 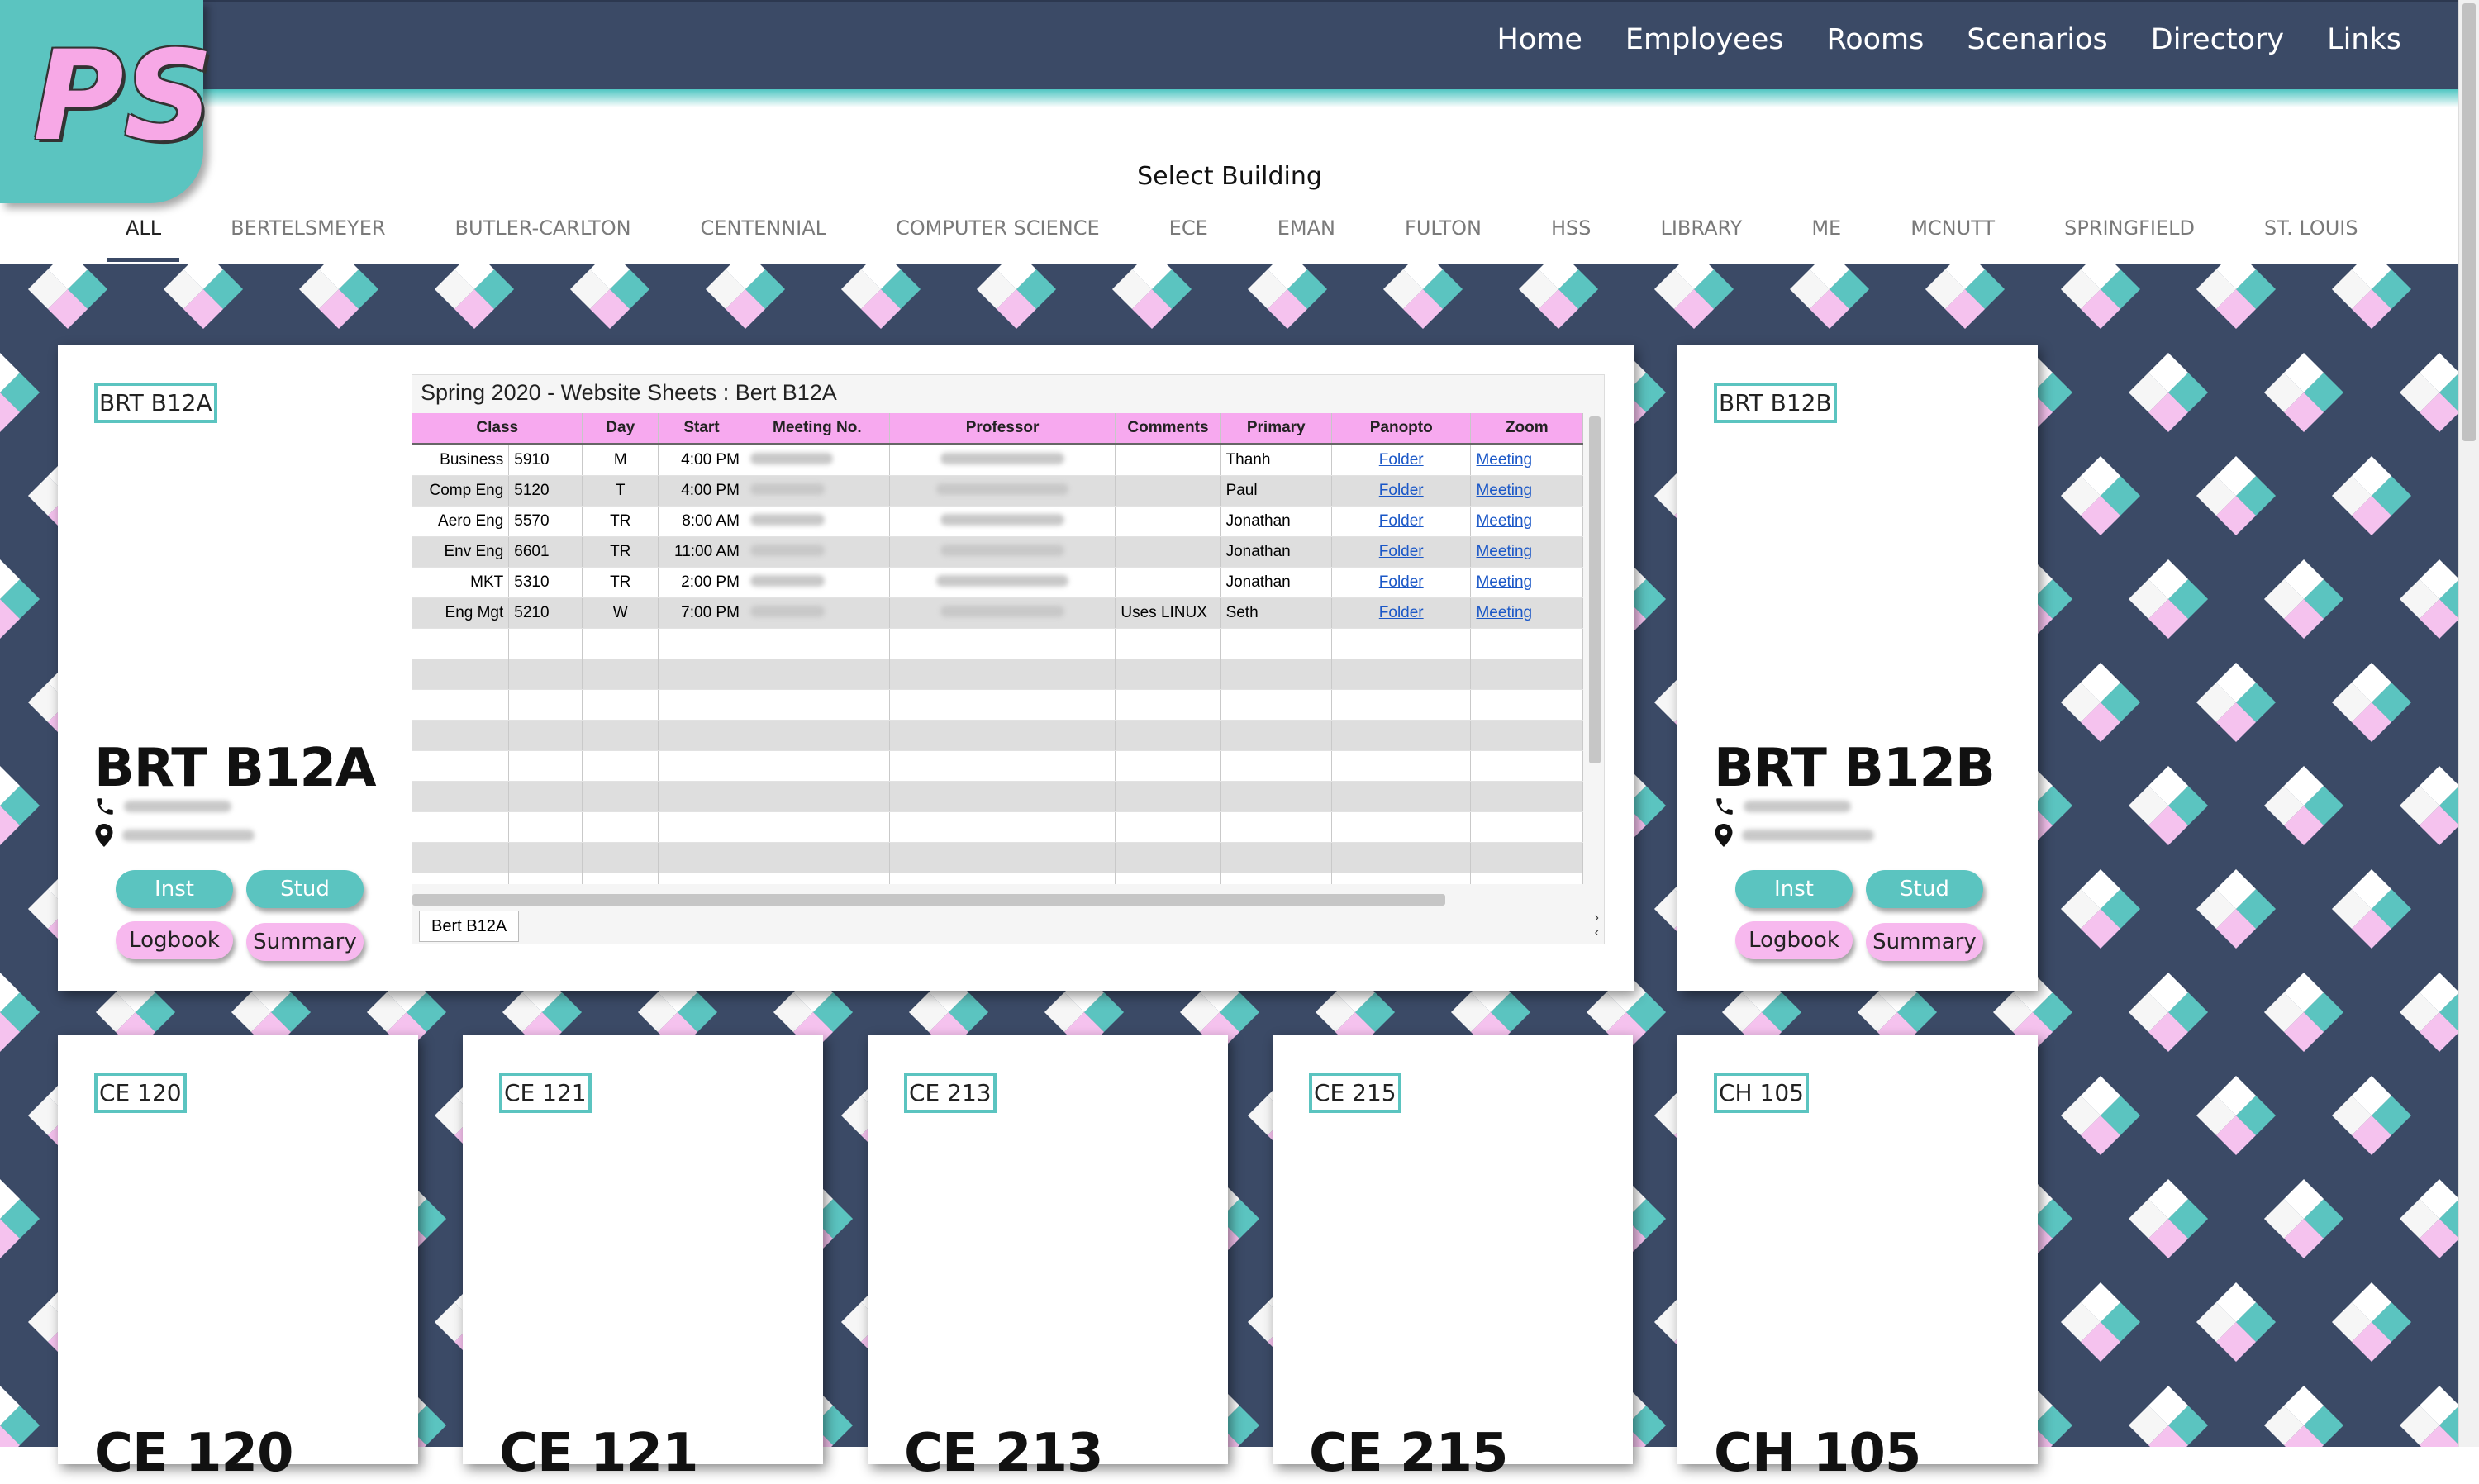 What do you see at coordinates (1572, 237) in the screenshot?
I see `tab-hss: HSS` at bounding box center [1572, 237].